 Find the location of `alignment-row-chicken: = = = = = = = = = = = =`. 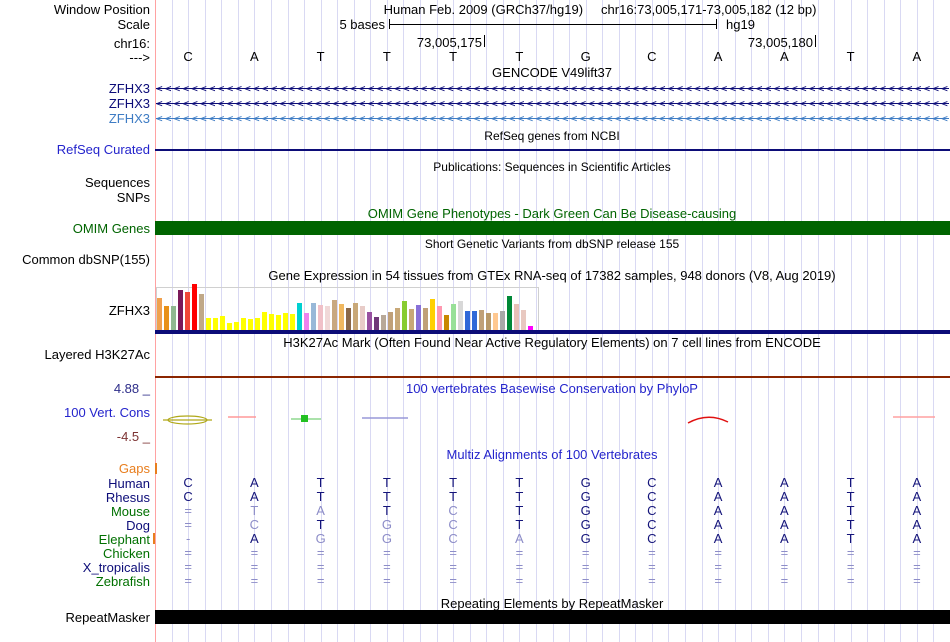

alignment-row-chicken: = = = = = = = = = = = = is located at coordinates (552, 553).